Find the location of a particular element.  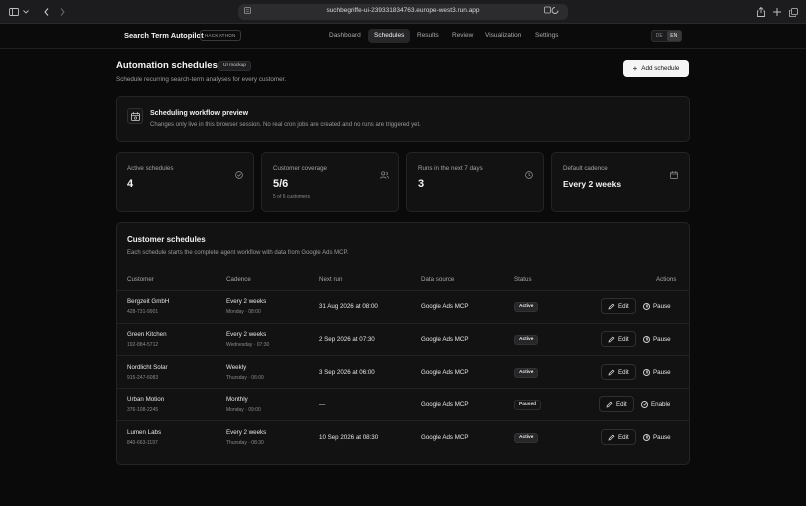

translate-reload-icons is located at coordinates (552, 11).